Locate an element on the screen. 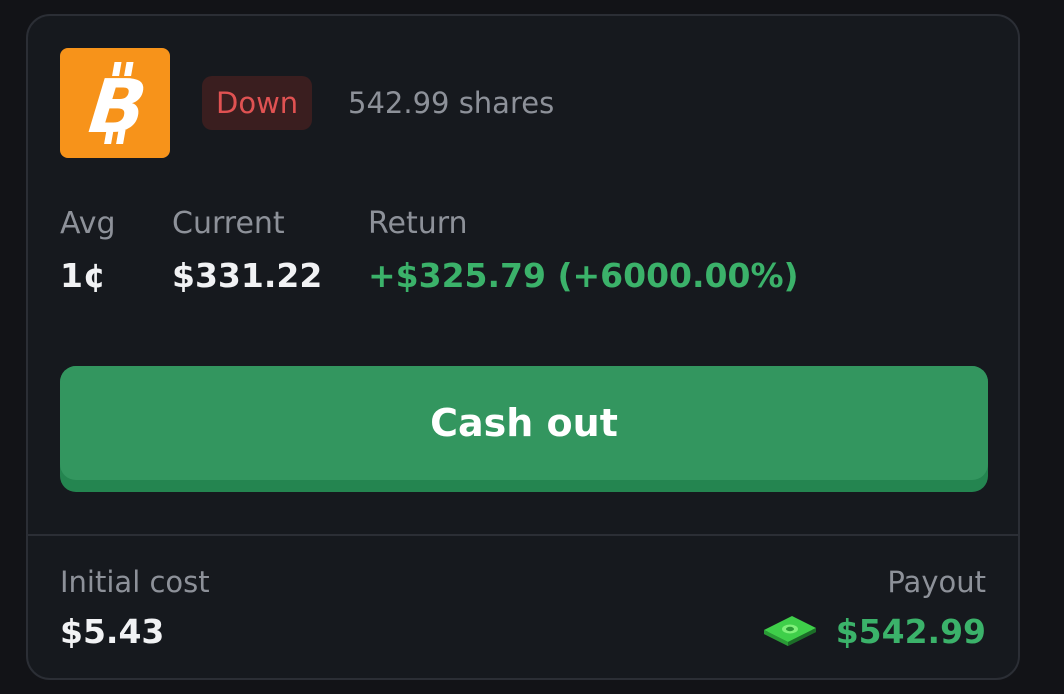  divider is located at coordinates (523, 535).